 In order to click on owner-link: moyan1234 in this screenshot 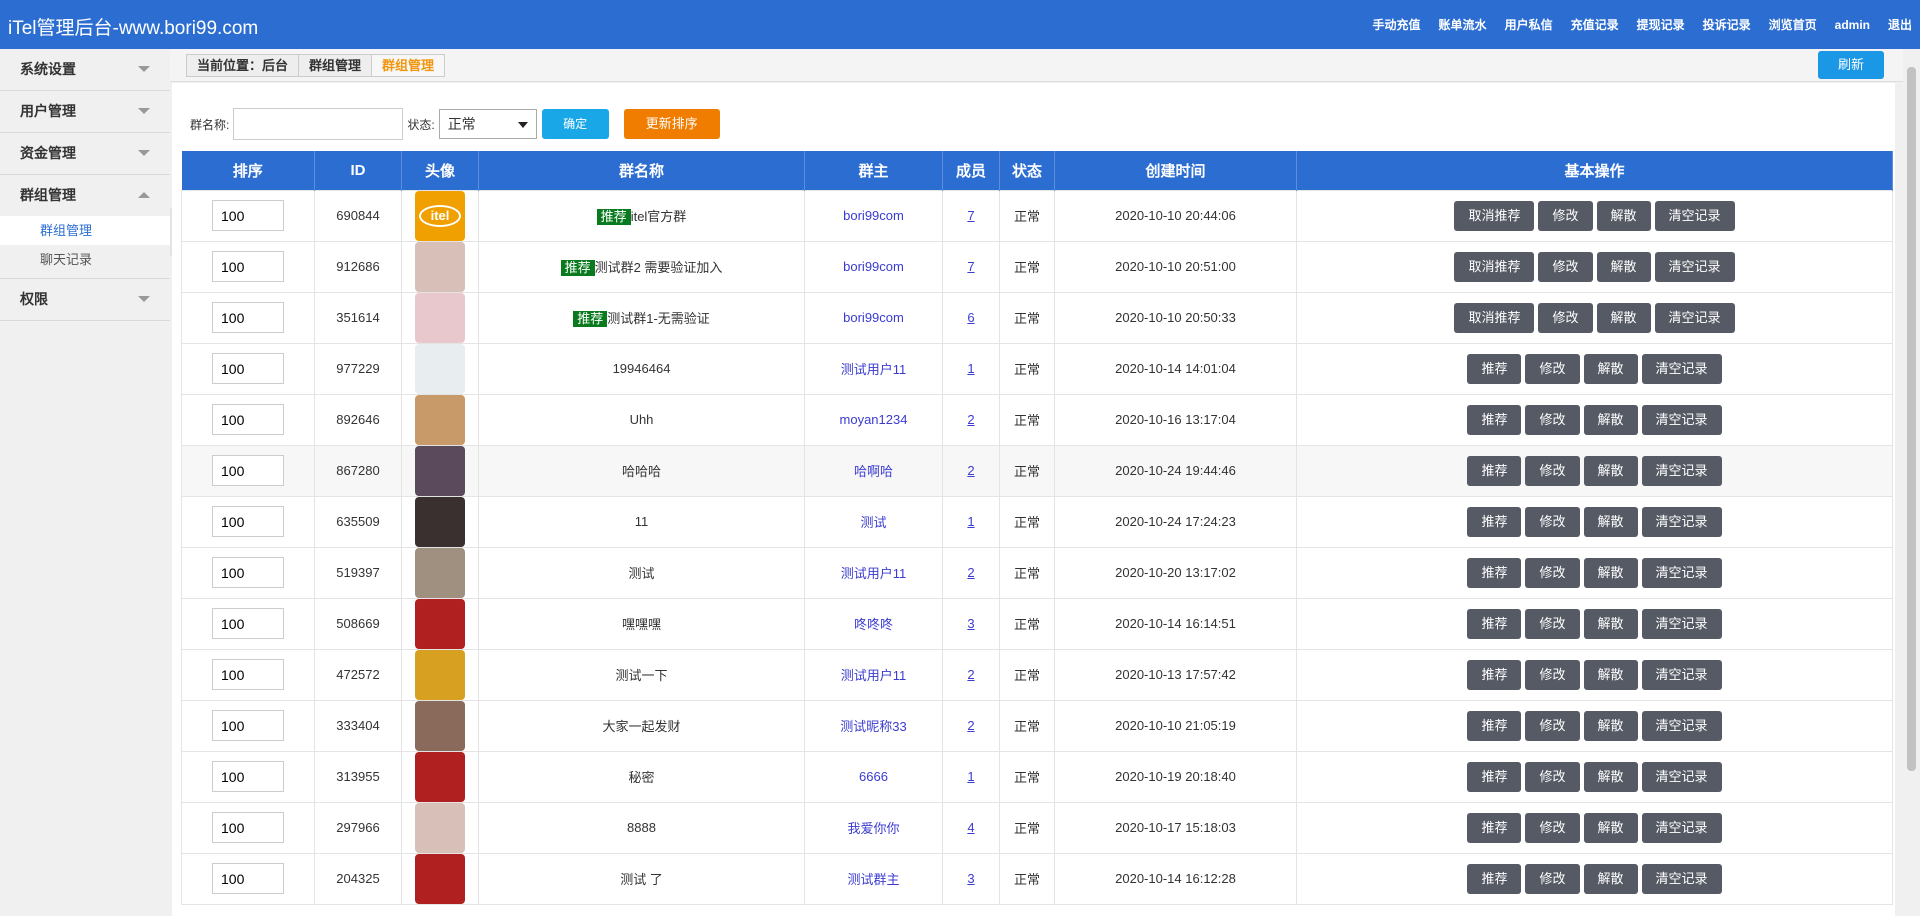, I will do `click(874, 419)`.